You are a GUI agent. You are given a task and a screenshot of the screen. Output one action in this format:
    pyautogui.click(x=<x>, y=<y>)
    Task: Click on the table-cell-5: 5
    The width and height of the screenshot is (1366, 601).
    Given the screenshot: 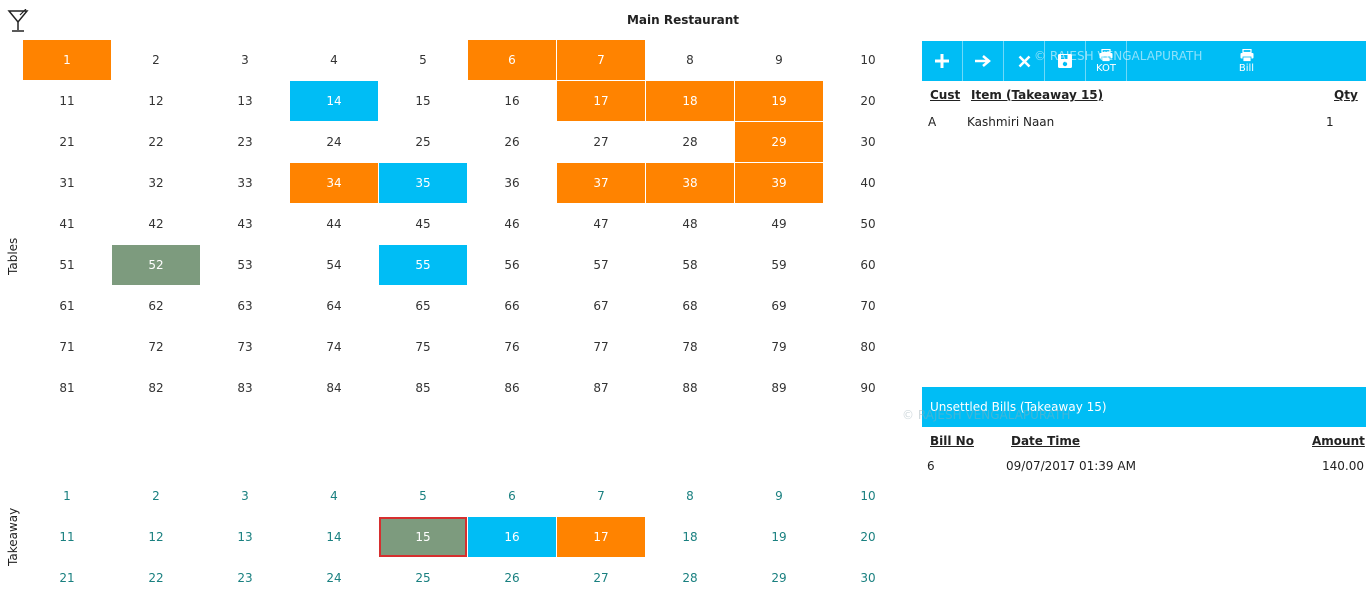 What is the action you would take?
    pyautogui.click(x=423, y=60)
    